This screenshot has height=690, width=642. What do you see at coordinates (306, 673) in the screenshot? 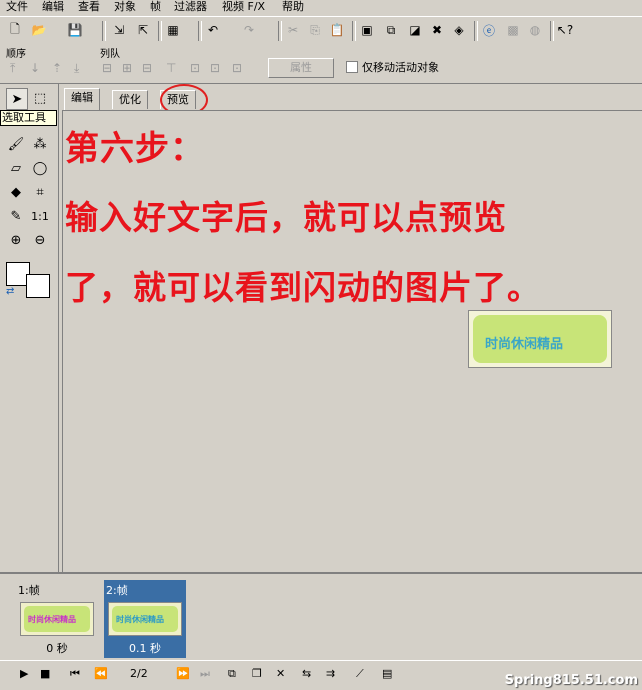
I see `reverse-frames-icon: ⇆` at bounding box center [306, 673].